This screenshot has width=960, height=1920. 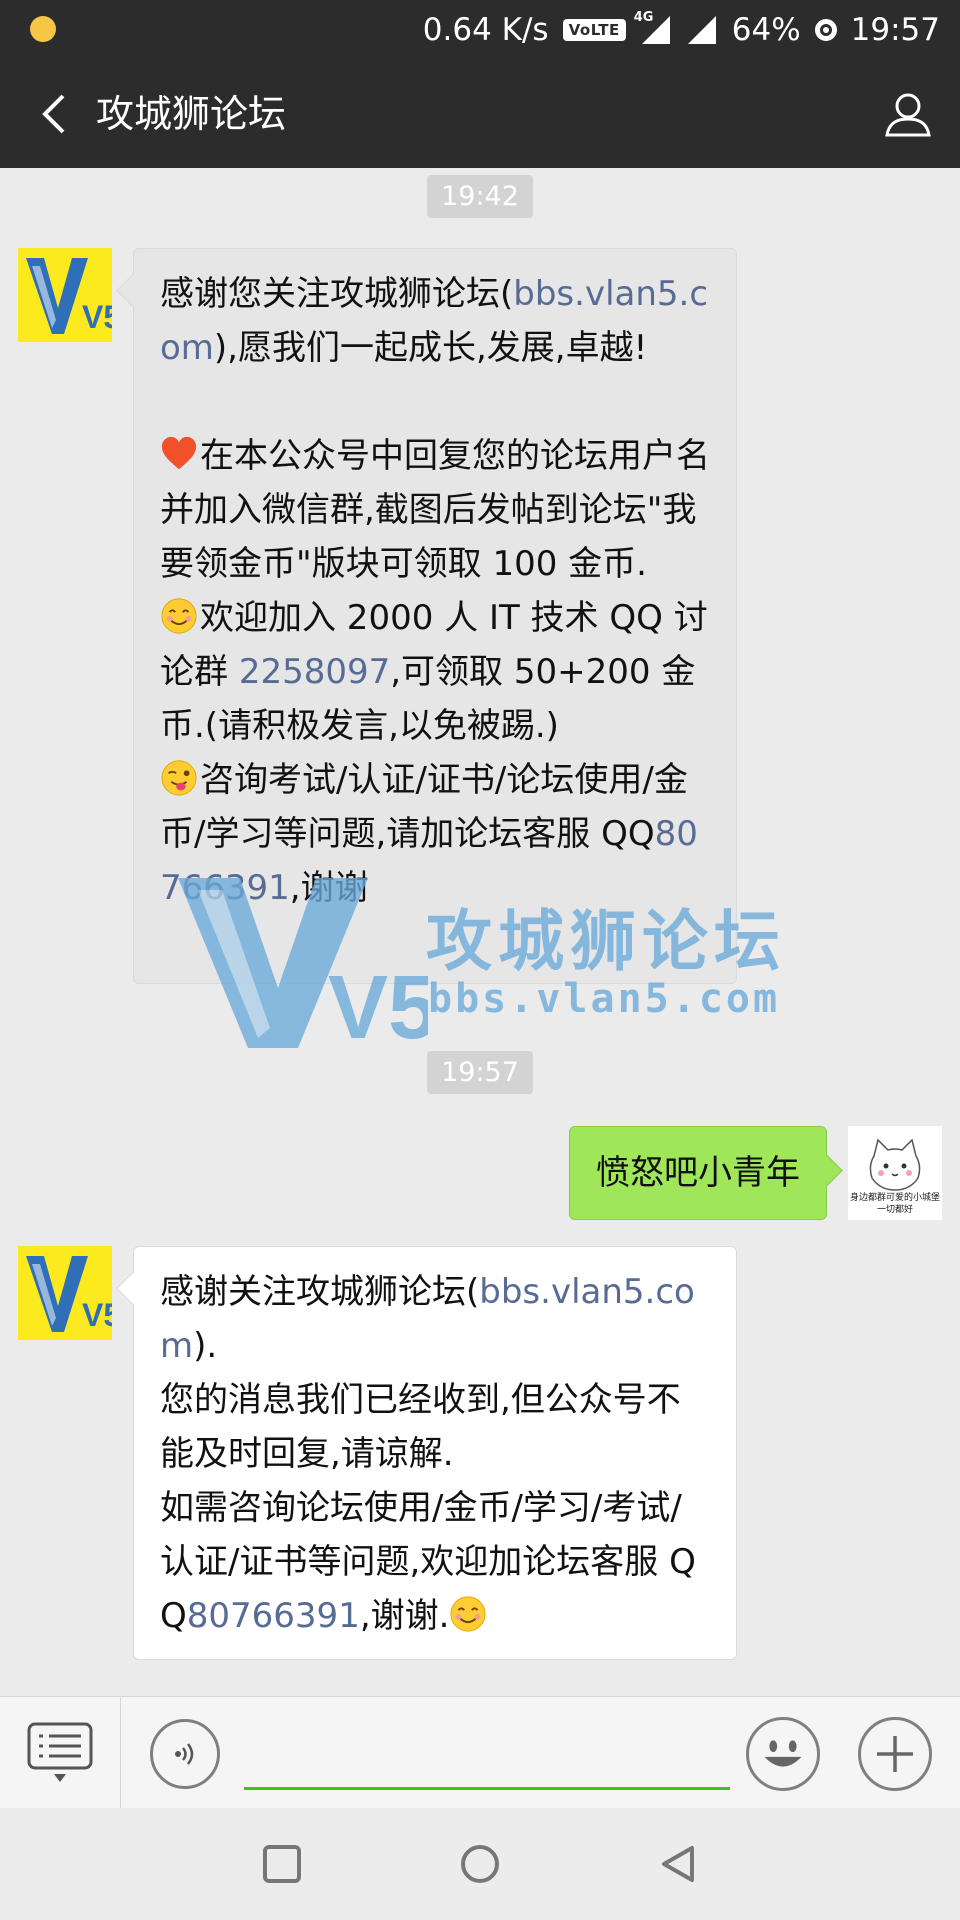 I want to click on emoji-button, so click(x=783, y=1754).